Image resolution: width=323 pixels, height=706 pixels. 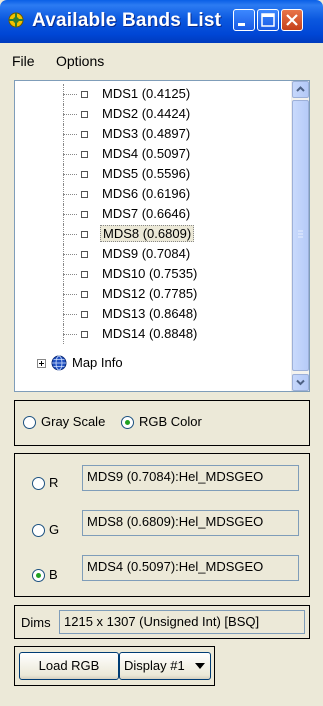 What do you see at coordinates (54, 529) in the screenshot?
I see `channel-g-label: G` at bounding box center [54, 529].